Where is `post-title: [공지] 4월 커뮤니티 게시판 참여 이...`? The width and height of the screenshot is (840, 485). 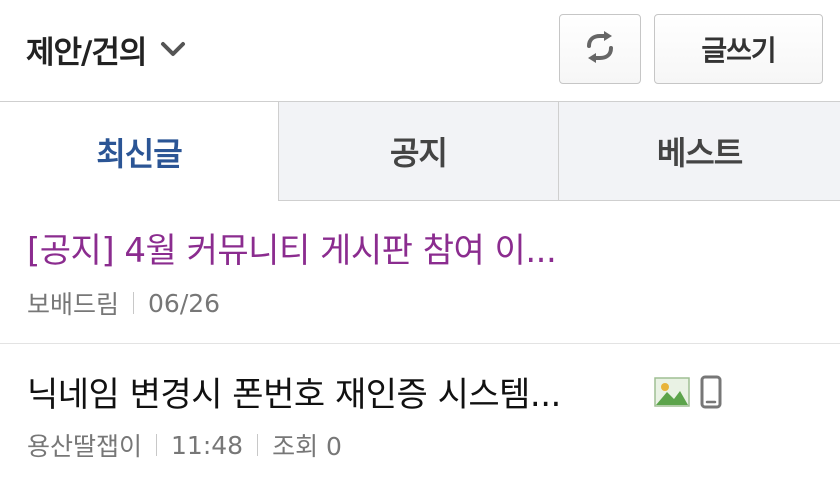
post-title: [공지] 4월 커뮤니티 게시판 참여 이... is located at coordinates (292, 251).